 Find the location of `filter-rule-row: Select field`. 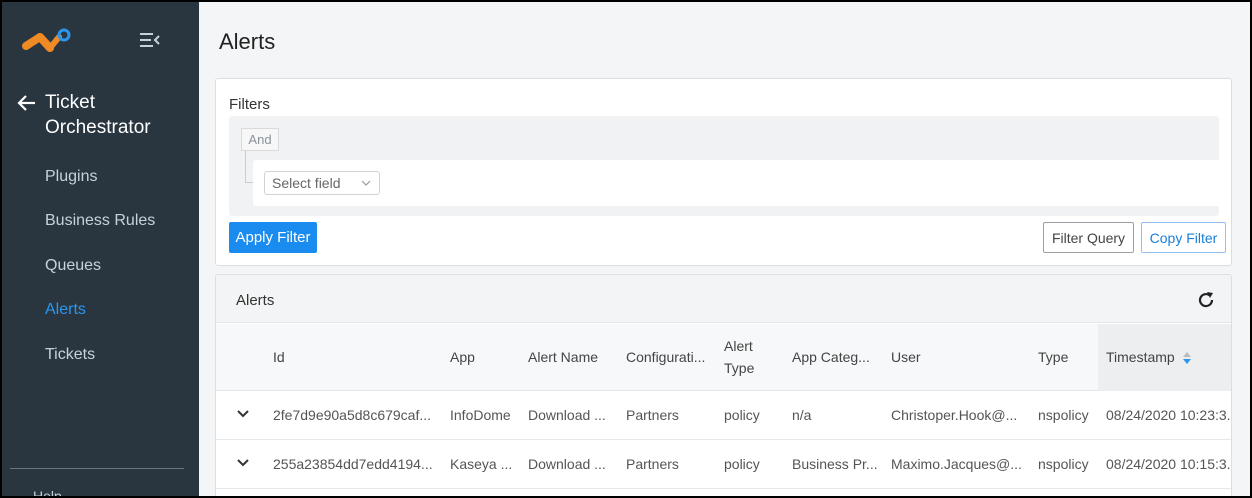

filter-rule-row: Select field is located at coordinates (737, 183).